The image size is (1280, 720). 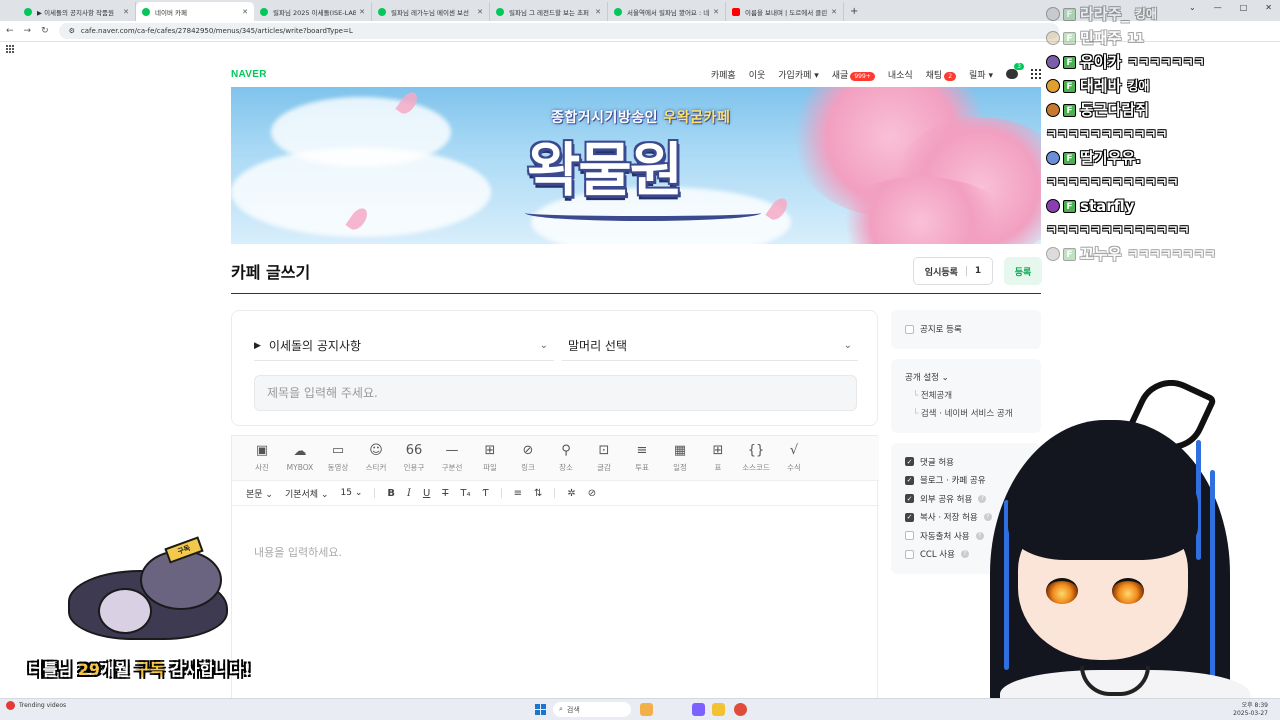 I want to click on notice-checkbox: 공지로 등록, so click(x=966, y=329).